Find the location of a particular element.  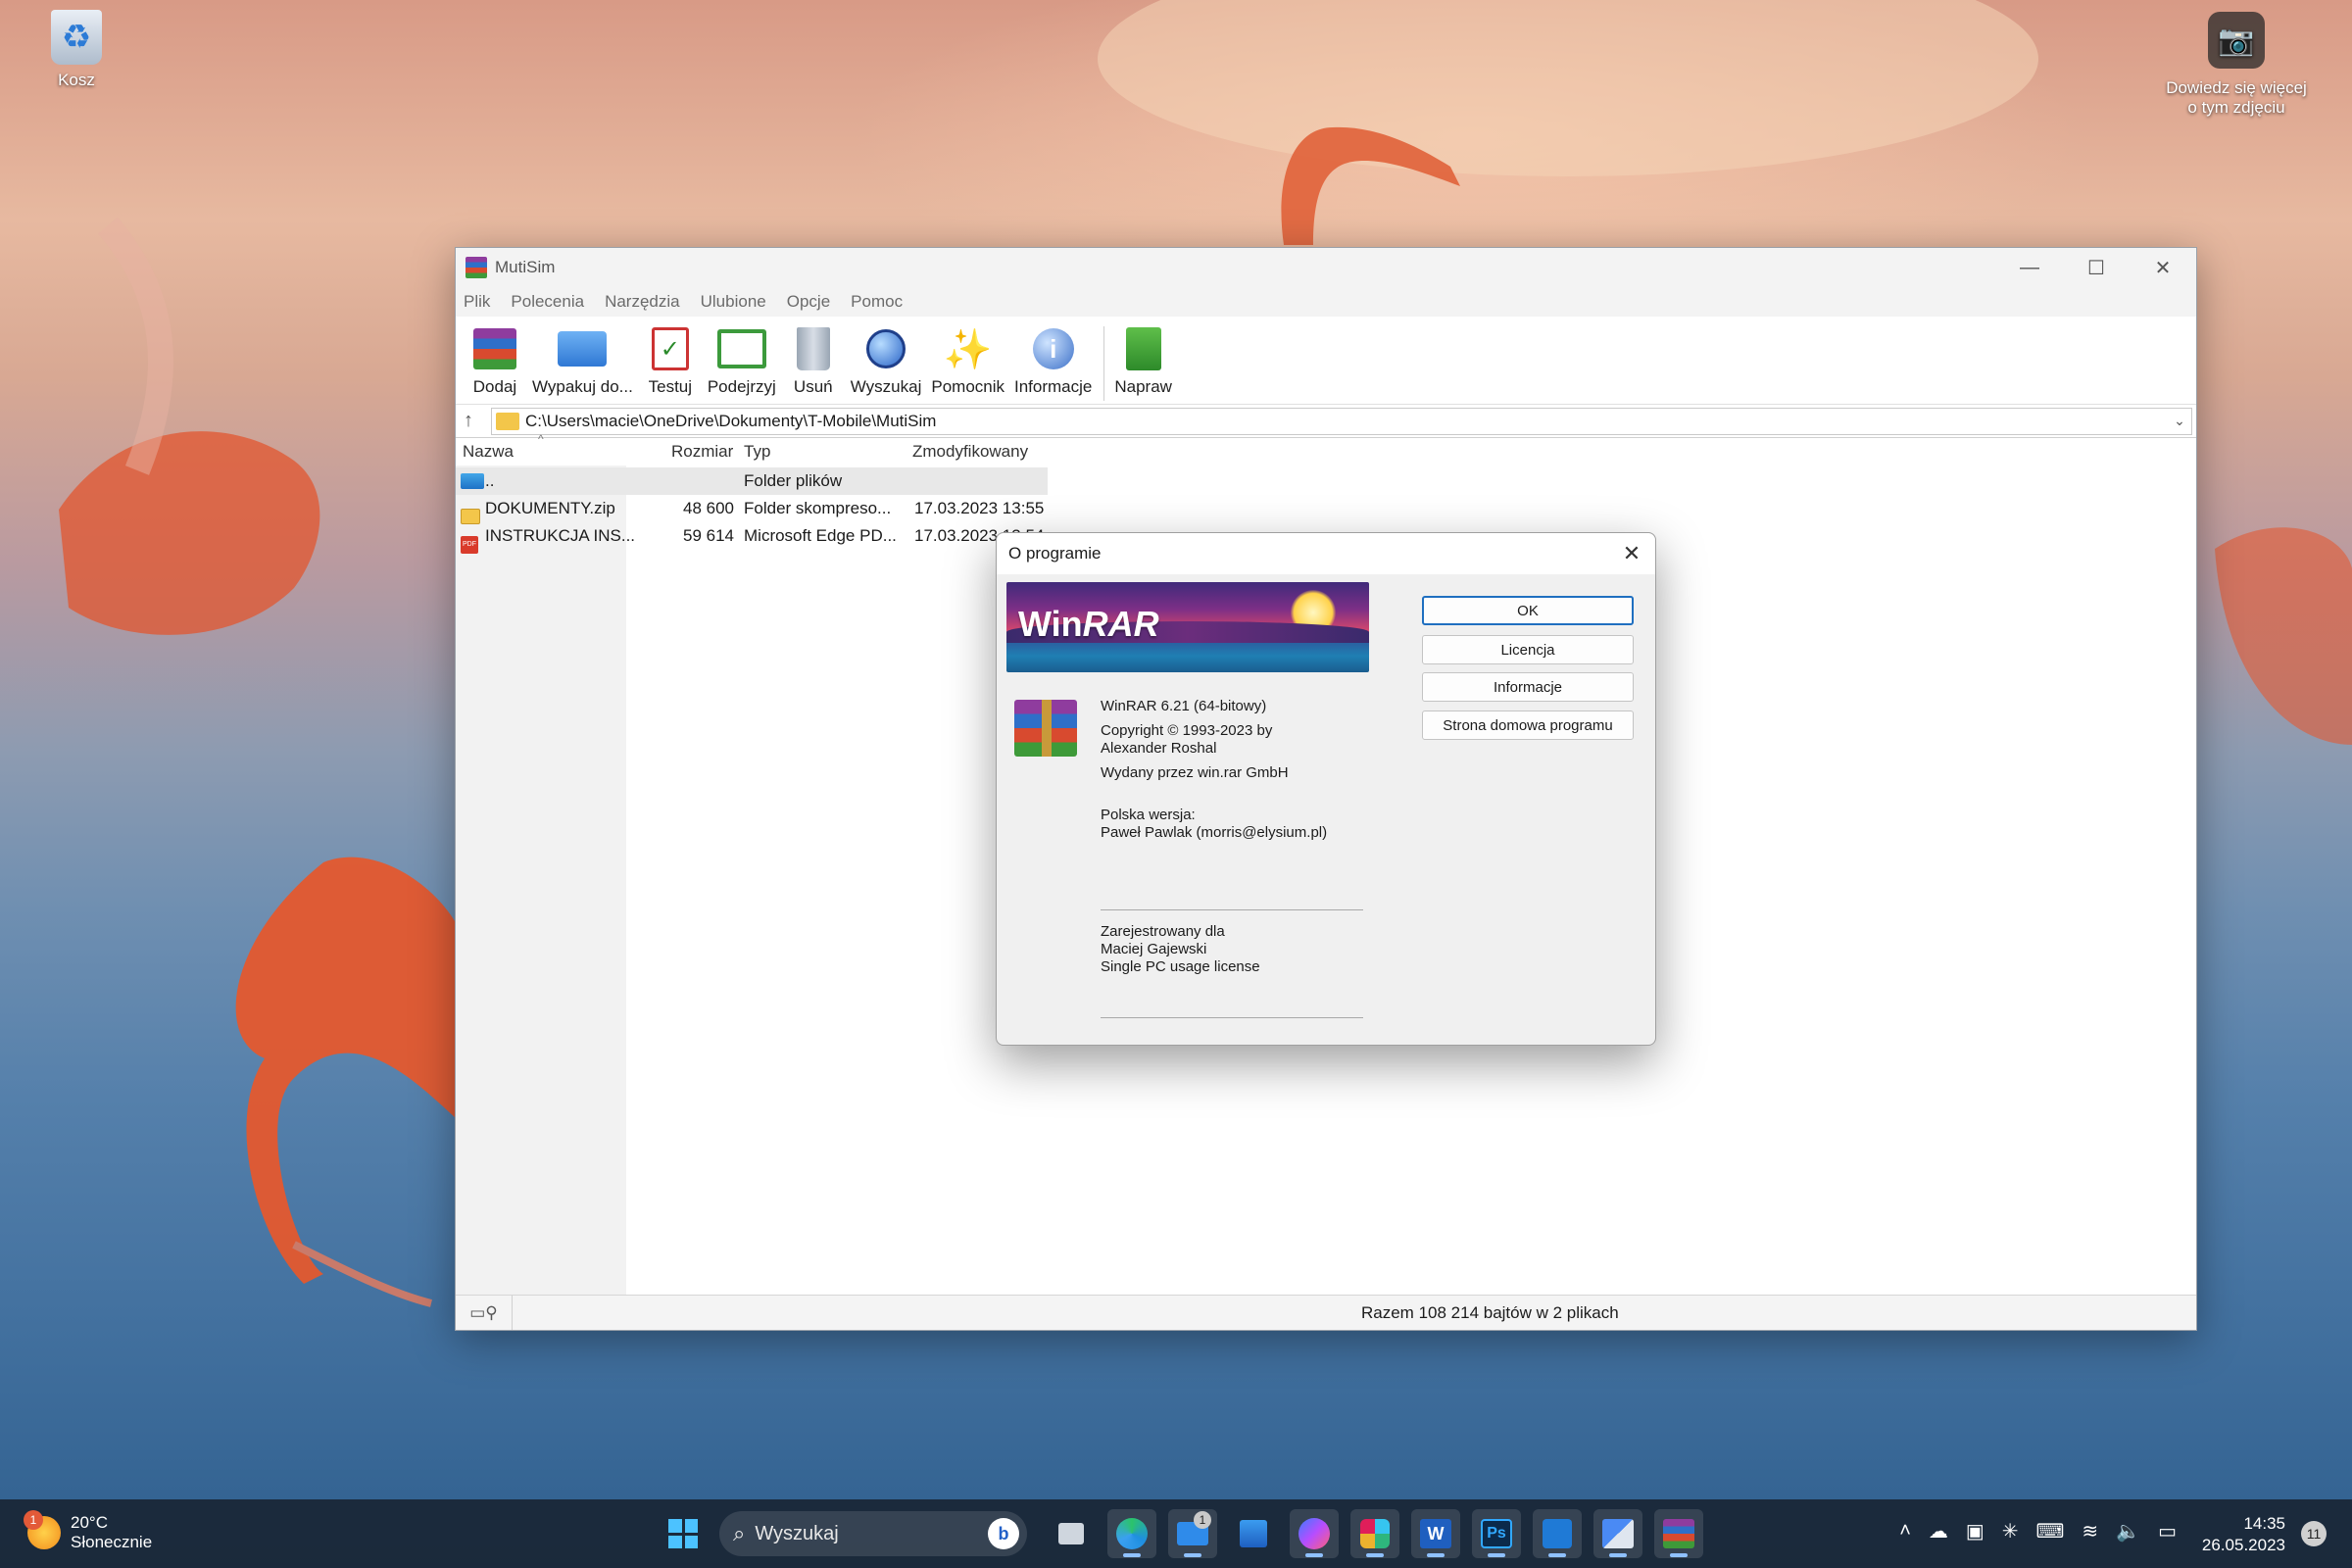

polish-version-label: Polska wersja: is located at coordinates (1148, 815).